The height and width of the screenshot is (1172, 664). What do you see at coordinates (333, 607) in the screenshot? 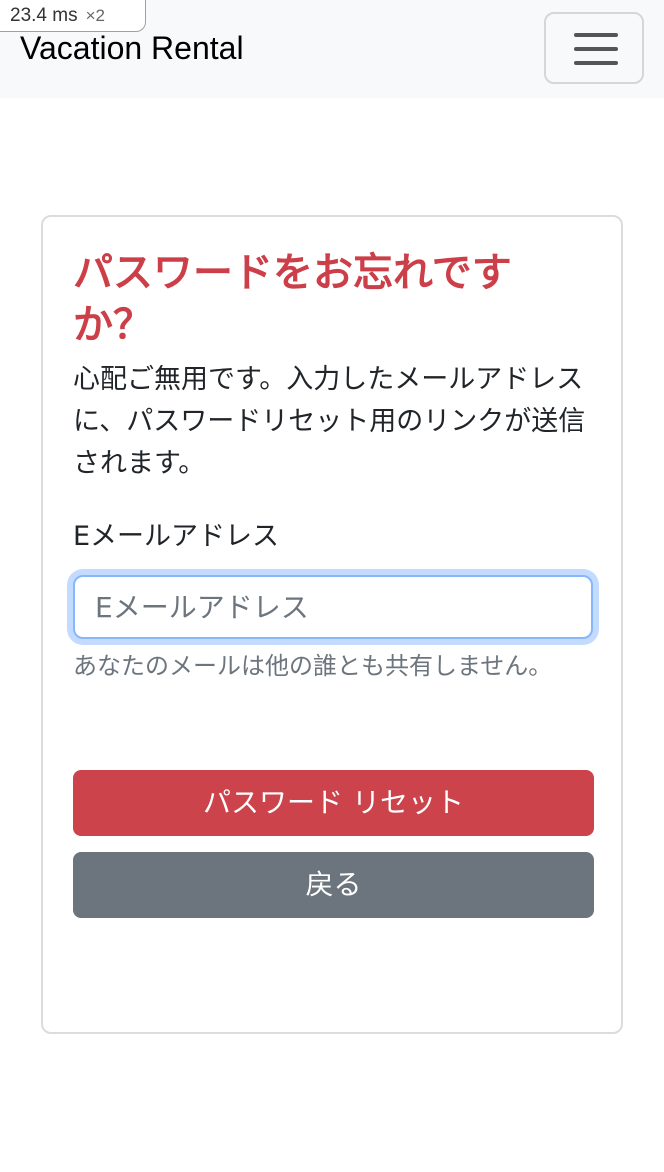
I see `email-input` at bounding box center [333, 607].